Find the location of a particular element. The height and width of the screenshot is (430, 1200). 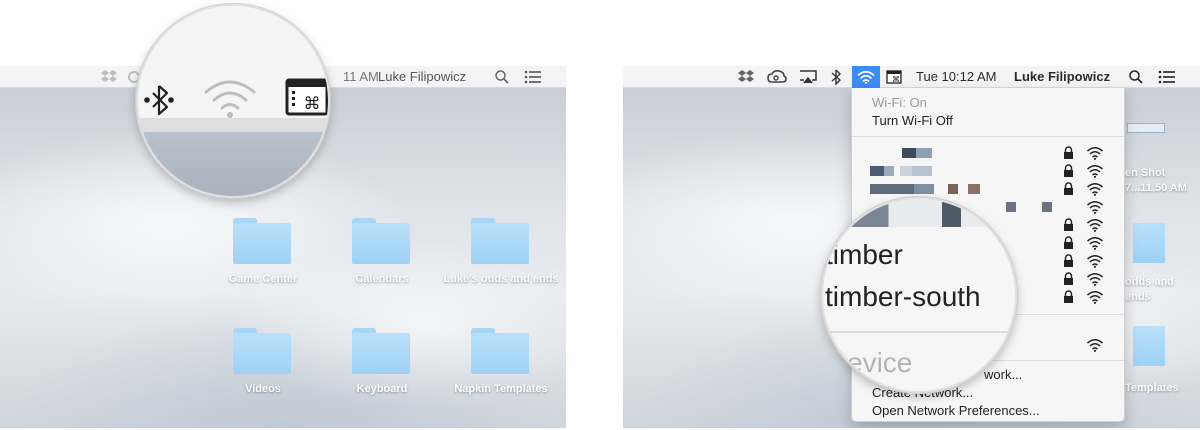

desktop-folder: Game Center is located at coordinates (263, 268).